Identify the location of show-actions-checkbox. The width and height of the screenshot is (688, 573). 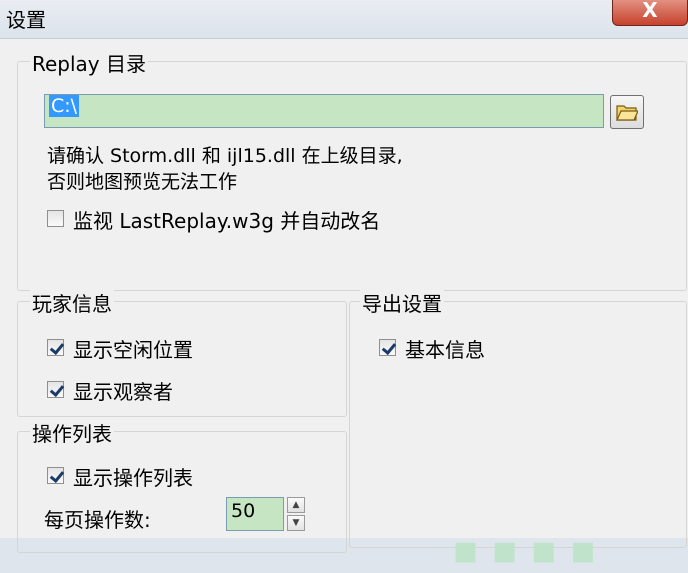
(55, 475).